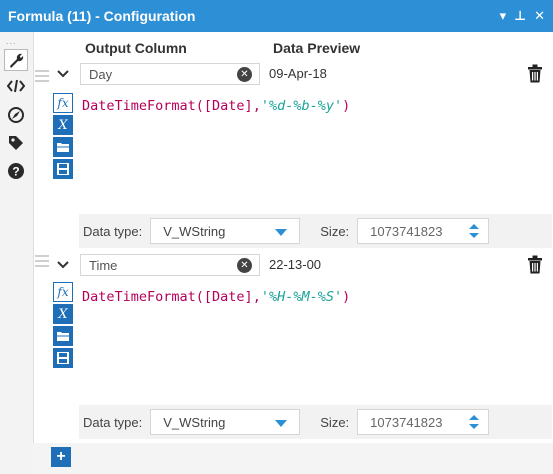 The image size is (553, 474). What do you see at coordinates (16, 60) in the screenshot?
I see `wrench-icon` at bounding box center [16, 60].